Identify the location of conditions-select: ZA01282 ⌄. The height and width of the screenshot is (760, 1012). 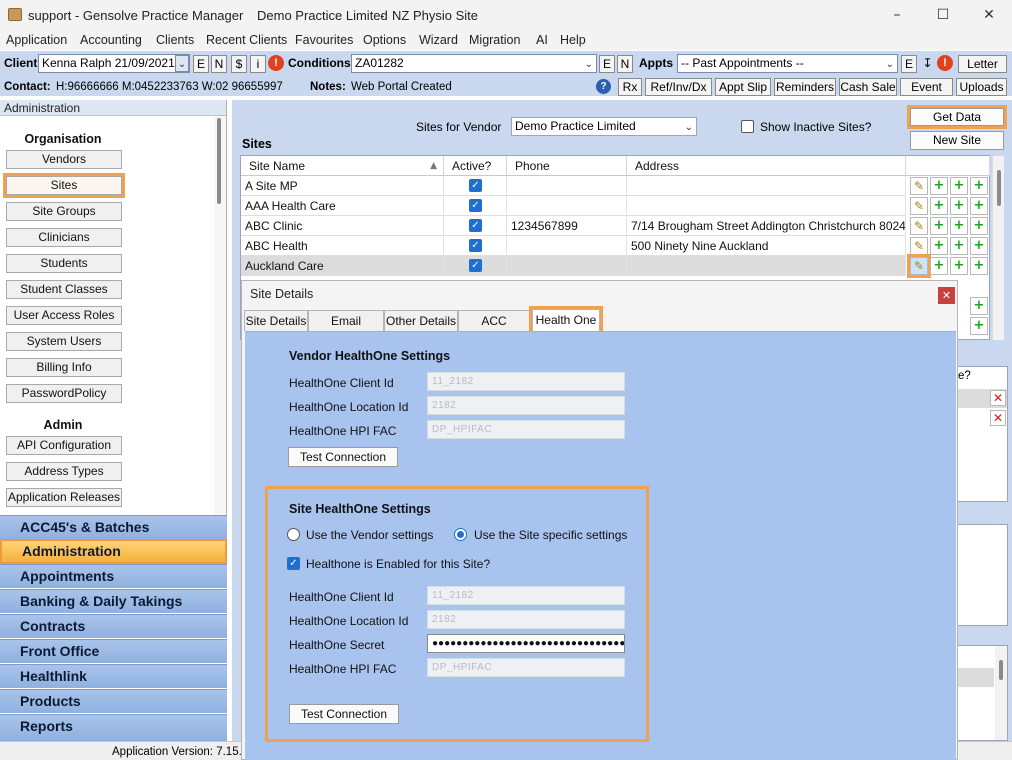
(474, 63).